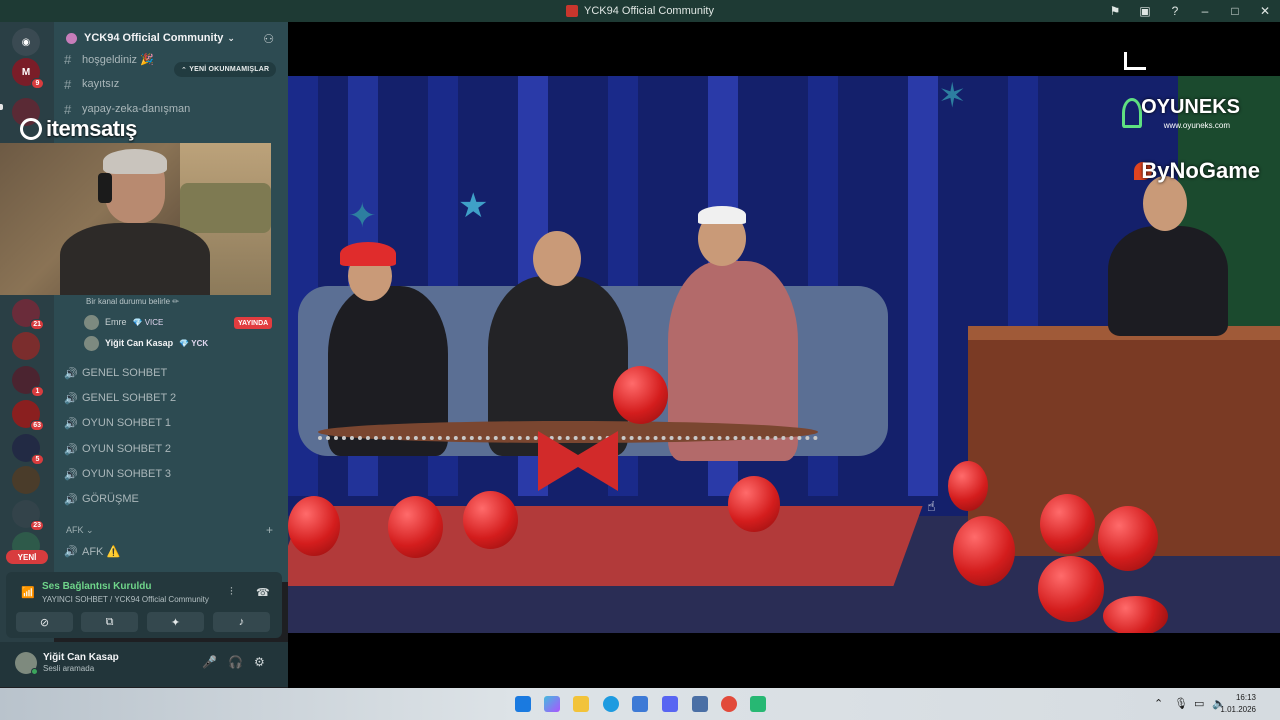  Describe the element at coordinates (136, 109) in the screenshot. I see `channel-label: yapay-zeka-danışman` at that location.